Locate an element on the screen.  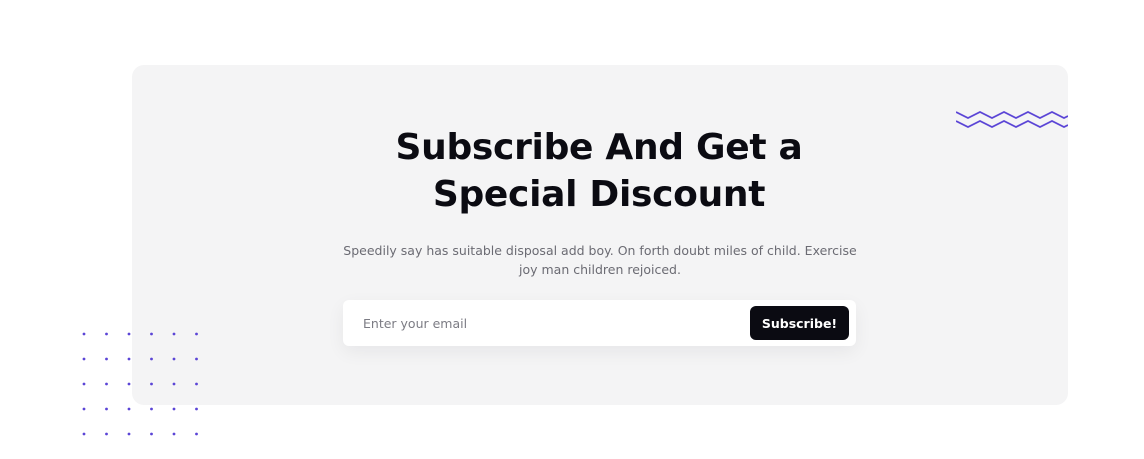
email-field is located at coordinates (552, 323).